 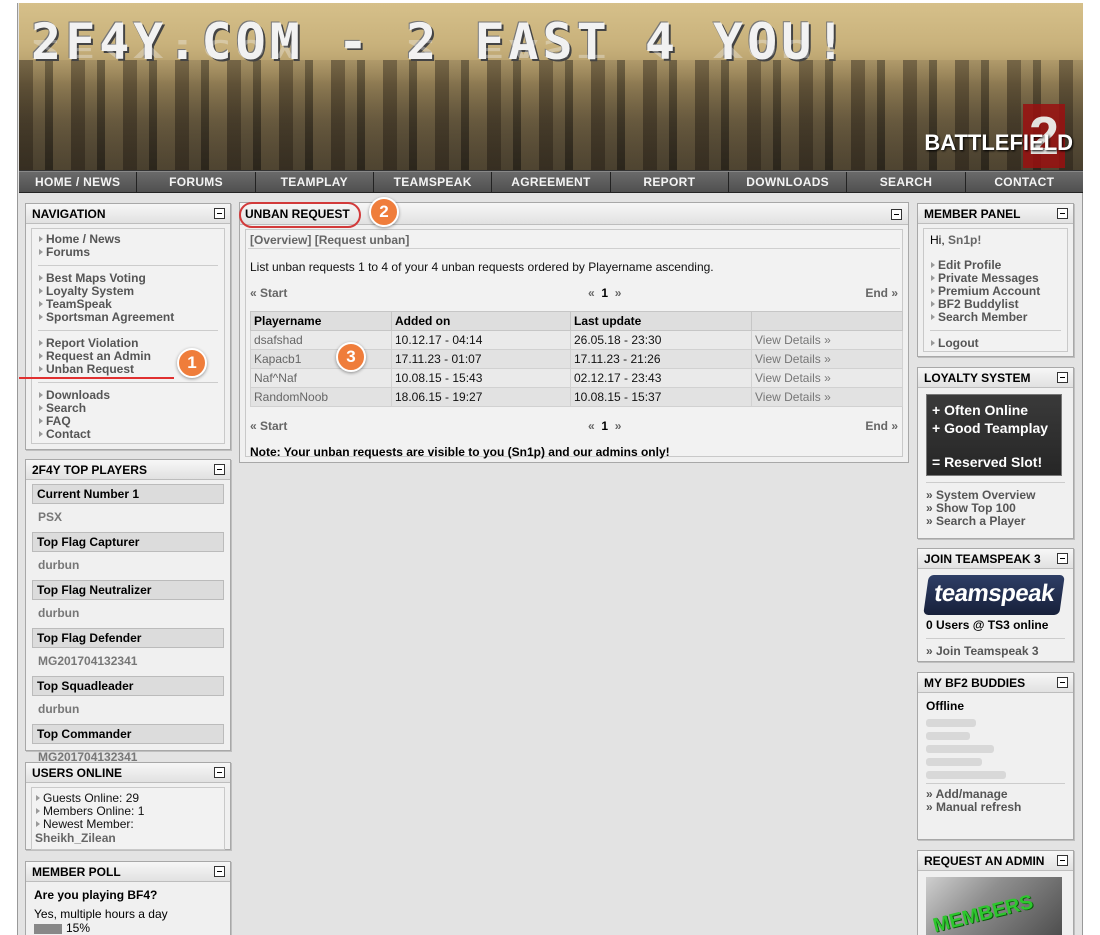 I want to click on topnav-forums: FORUMS, so click(x=196, y=182).